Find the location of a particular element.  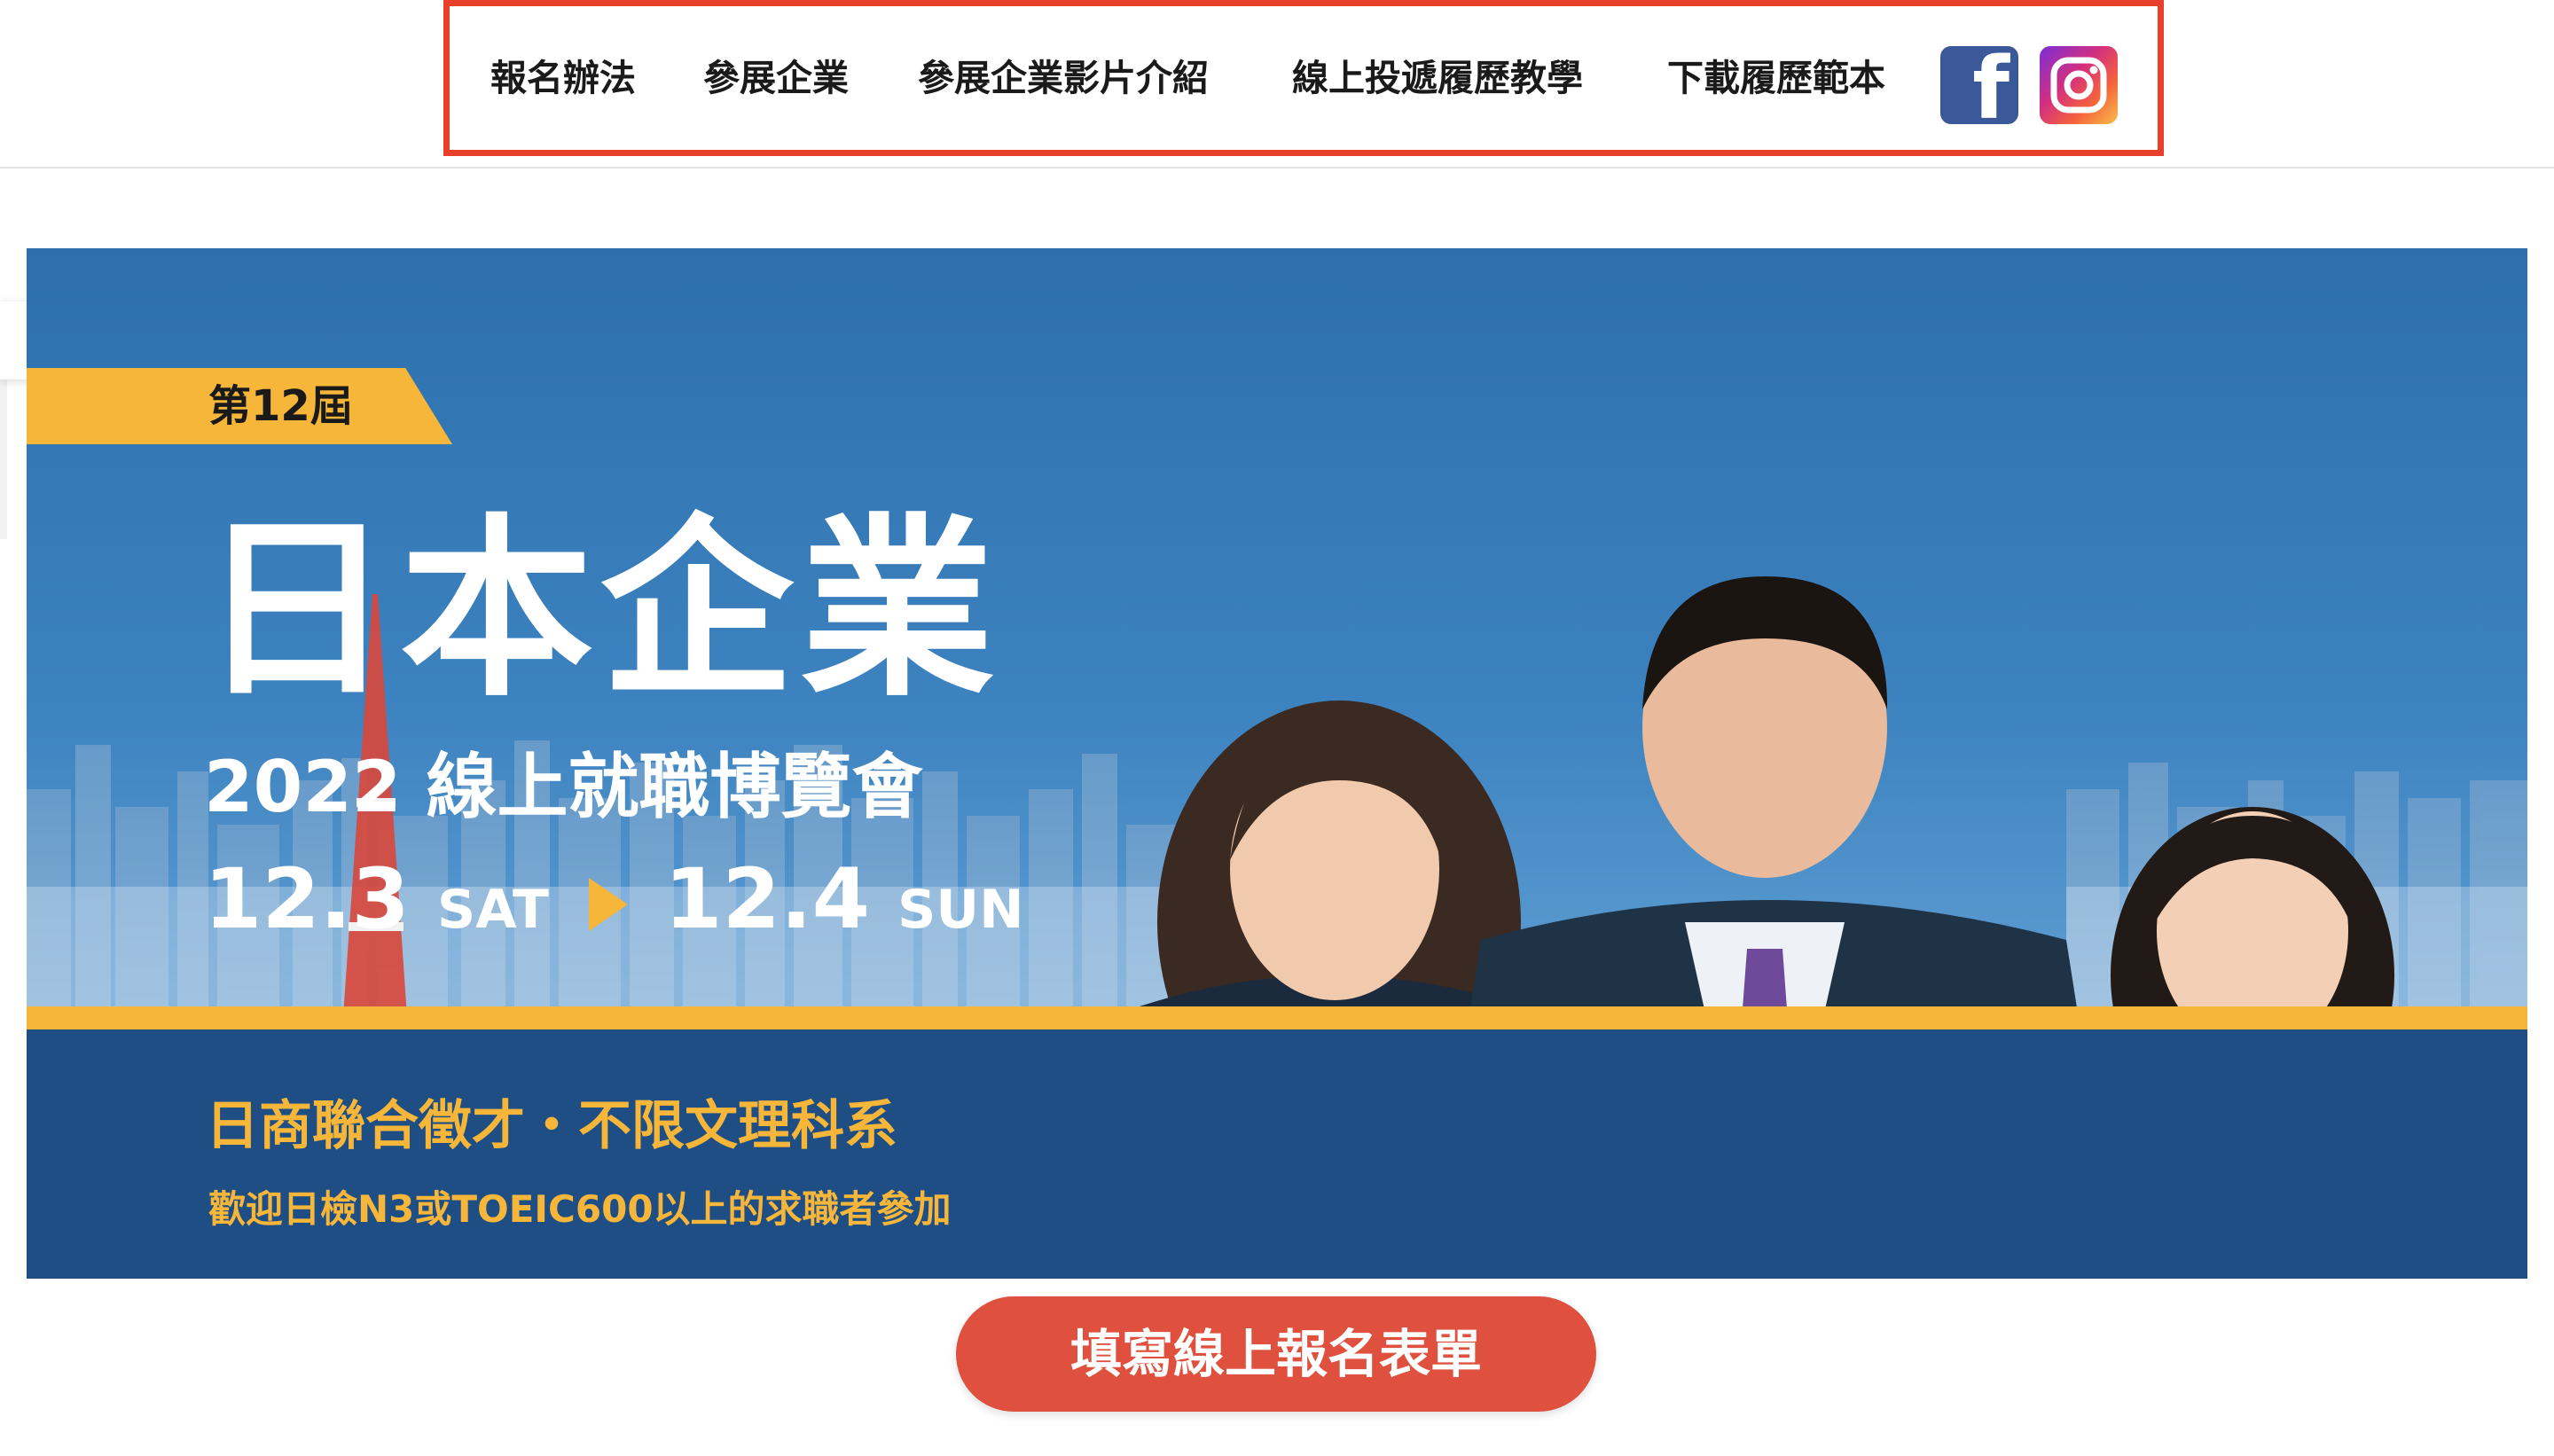

edition-label: 第12屆 is located at coordinates (280, 406).